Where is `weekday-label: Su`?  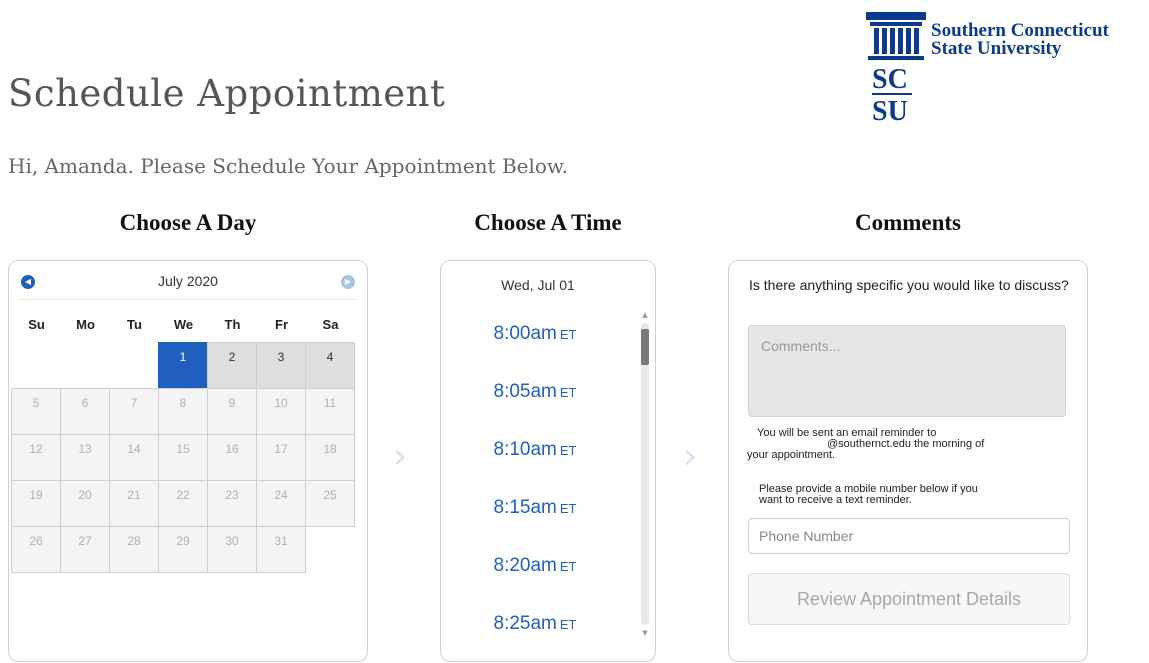 weekday-label: Su is located at coordinates (36, 324).